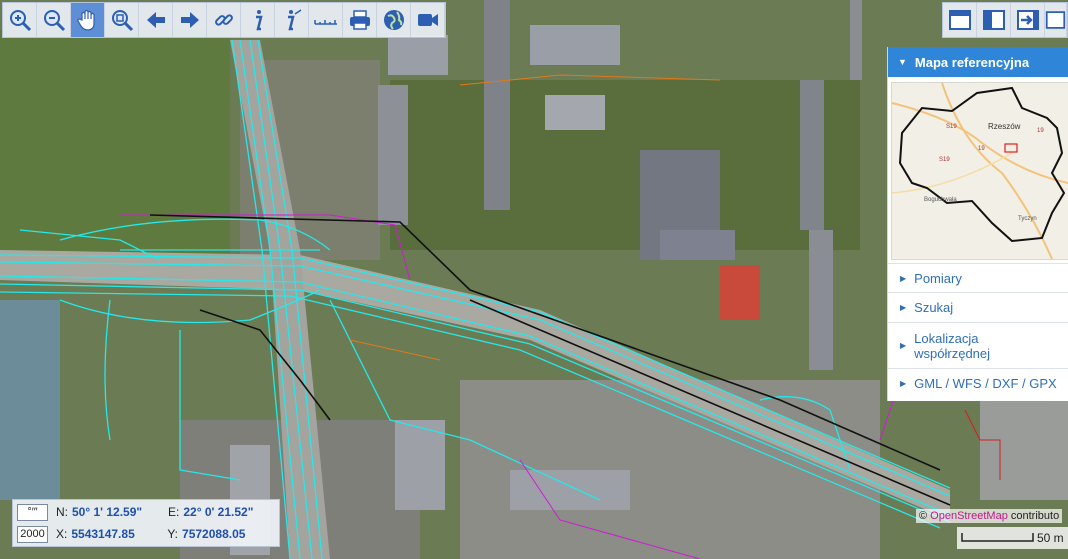 The width and height of the screenshot is (1068, 559). What do you see at coordinates (32, 534) in the screenshot?
I see `coords-system-toggle: 2000` at bounding box center [32, 534].